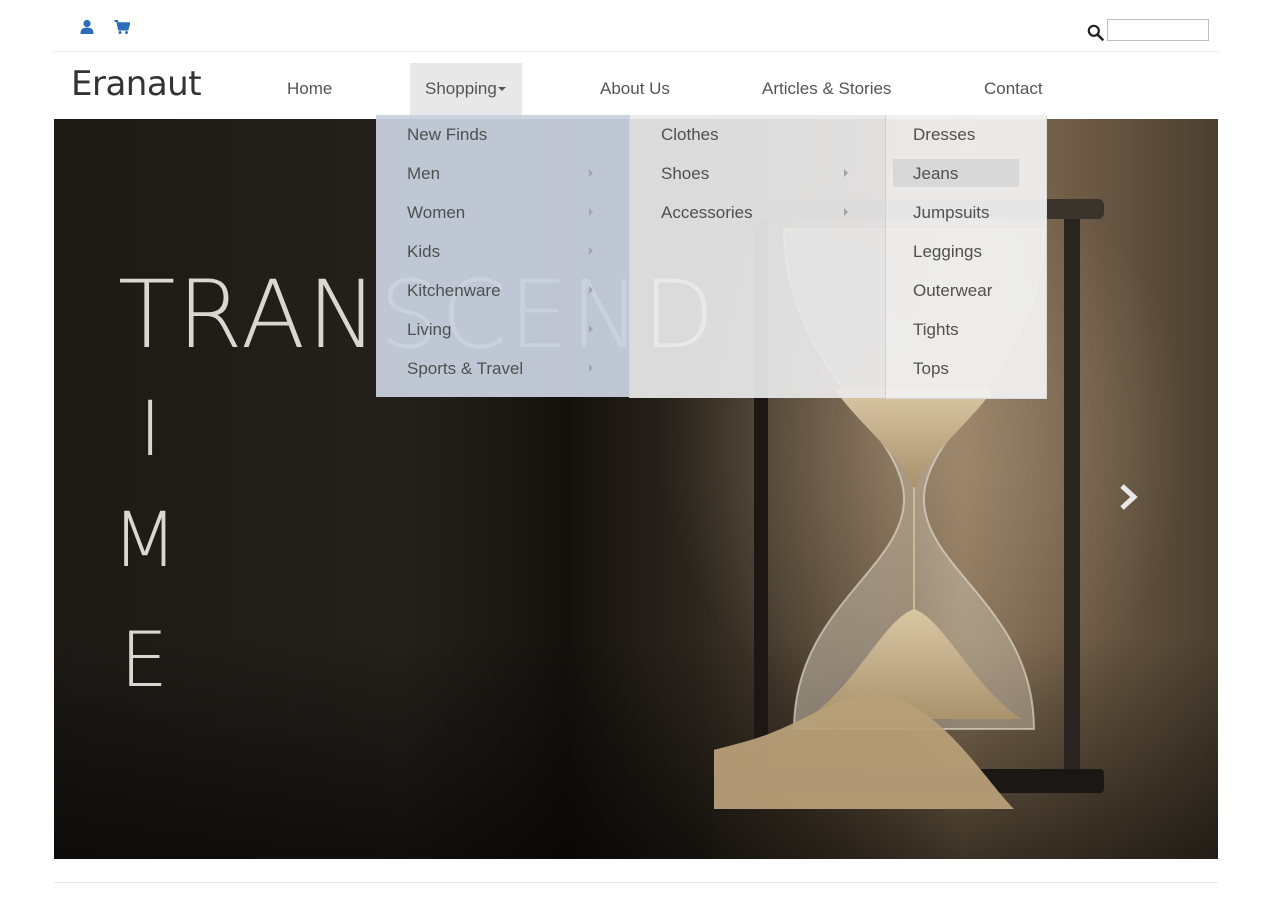  I want to click on menu-item-label: Women, so click(436, 212).